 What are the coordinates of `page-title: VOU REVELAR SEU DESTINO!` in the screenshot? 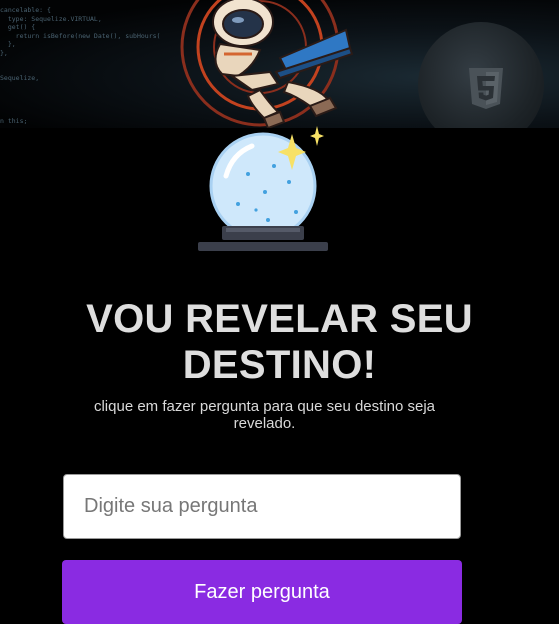 It's located at (279, 342).